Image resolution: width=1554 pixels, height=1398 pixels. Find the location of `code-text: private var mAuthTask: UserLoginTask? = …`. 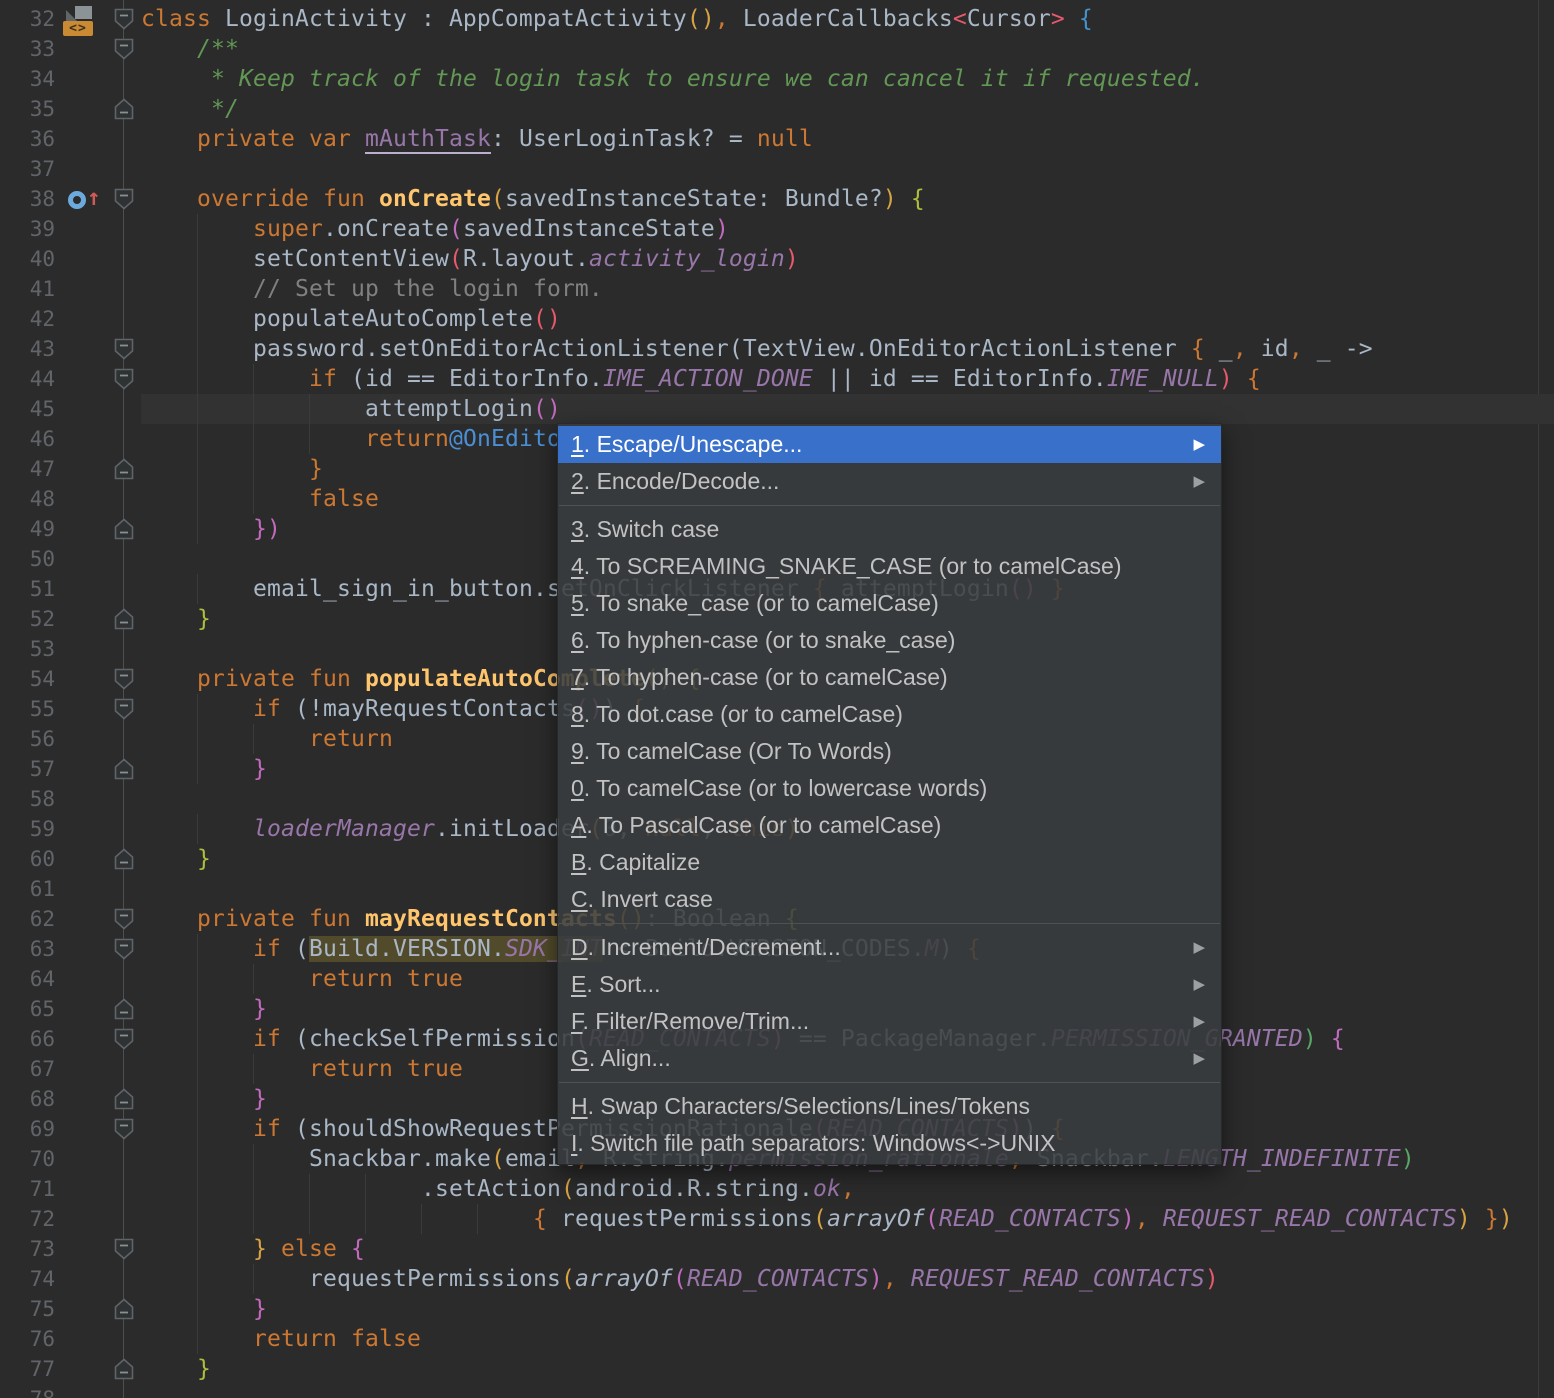

code-text: private var mAuthTask: UserLoginTask? = … is located at coordinates (847, 139).